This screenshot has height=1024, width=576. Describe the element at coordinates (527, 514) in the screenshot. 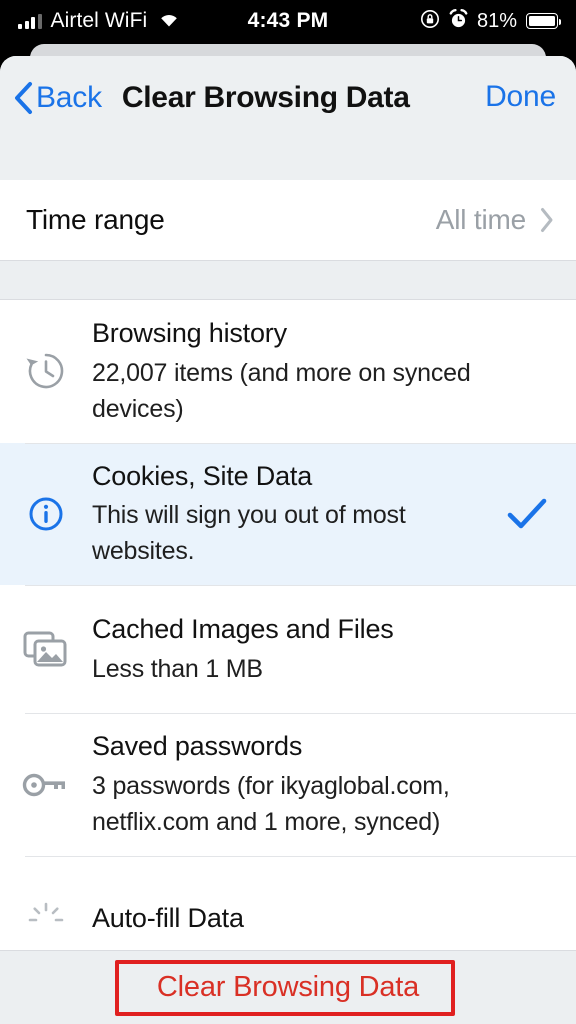

I see `checkmark-icon` at that location.